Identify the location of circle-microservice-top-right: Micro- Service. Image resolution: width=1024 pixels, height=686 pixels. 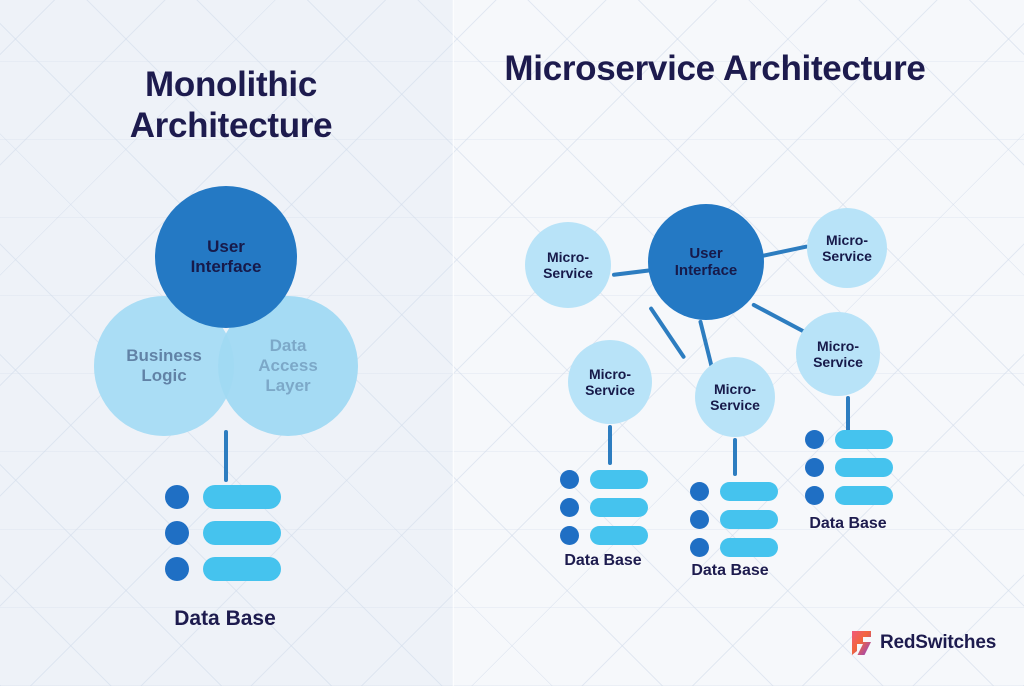
(847, 248).